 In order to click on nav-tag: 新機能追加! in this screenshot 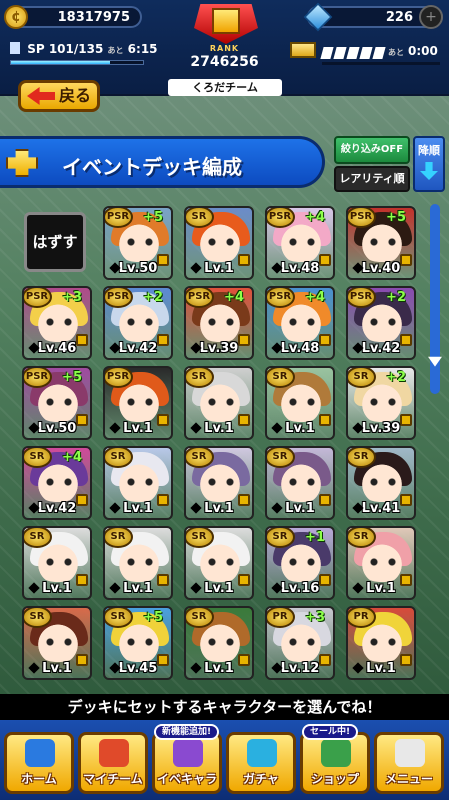, I will do `click(187, 732)`.